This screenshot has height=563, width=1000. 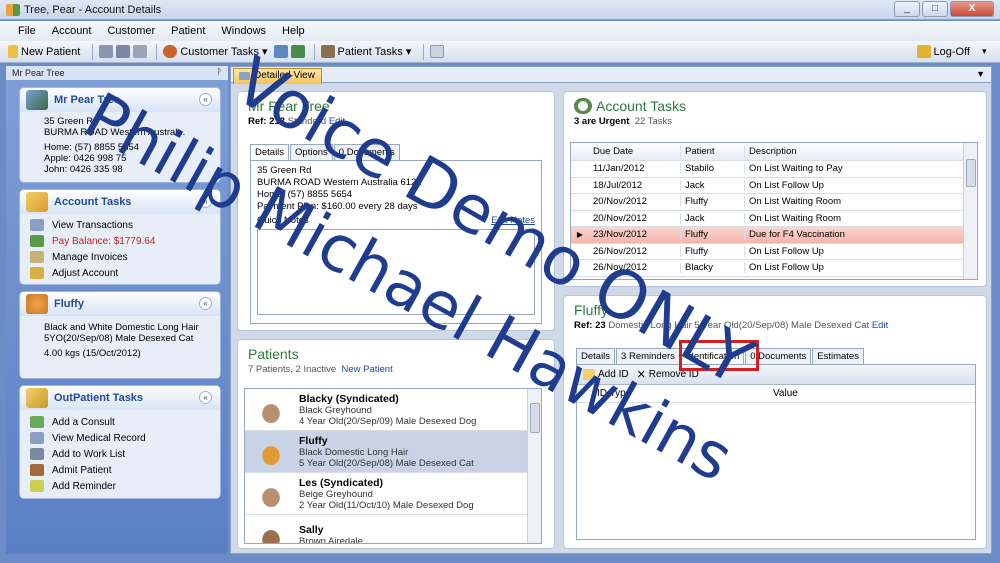 What do you see at coordinates (122, 470) in the screenshot?
I see `admit-patient-link: Admit Patient` at bounding box center [122, 470].